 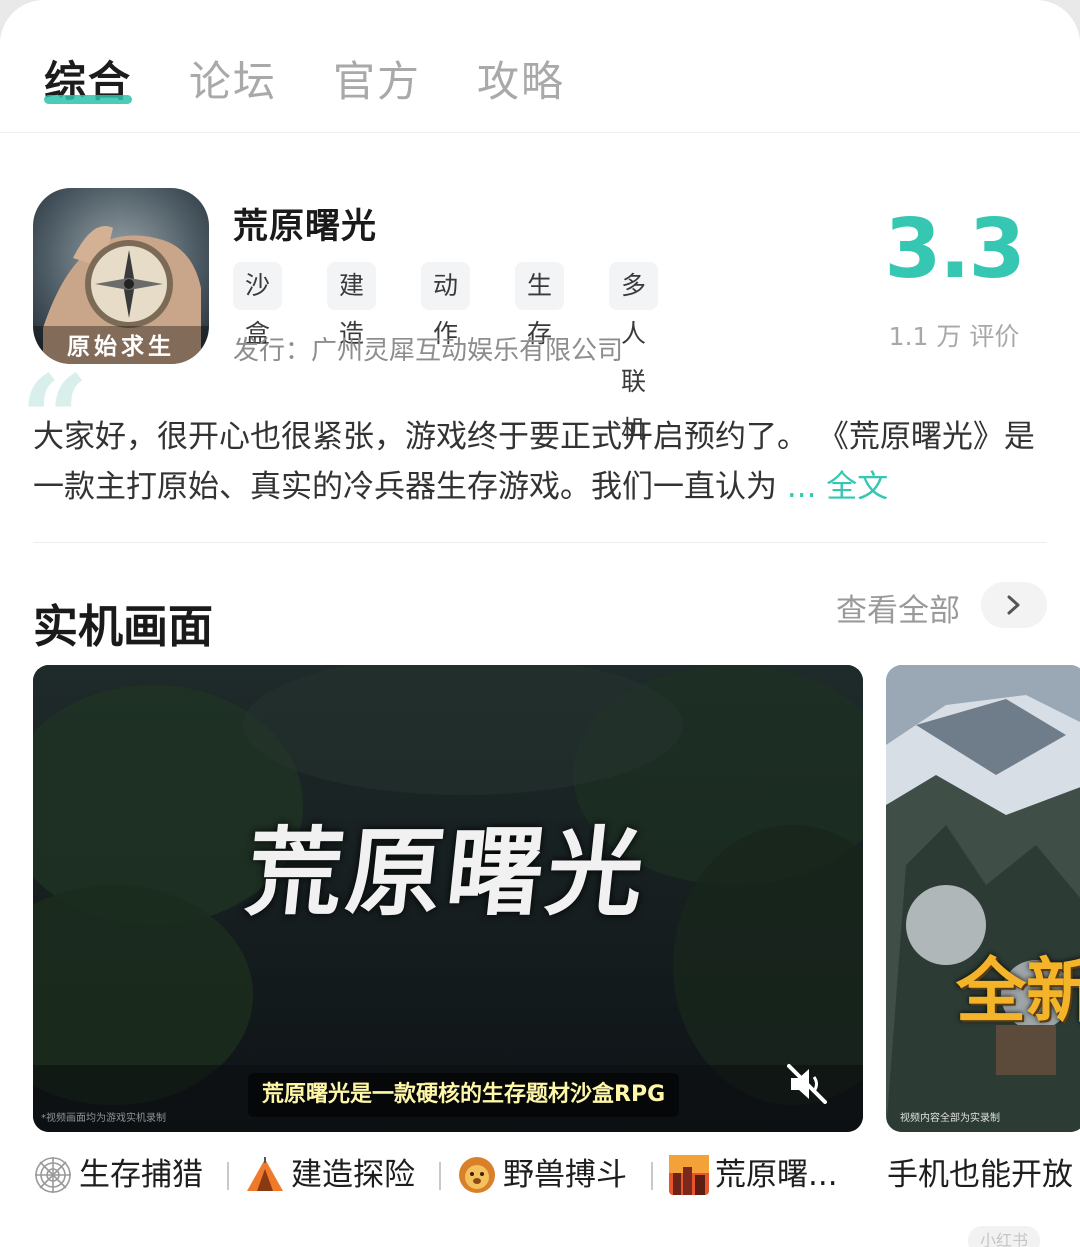 I want to click on mute-toggle, so click(x=807, y=1084).